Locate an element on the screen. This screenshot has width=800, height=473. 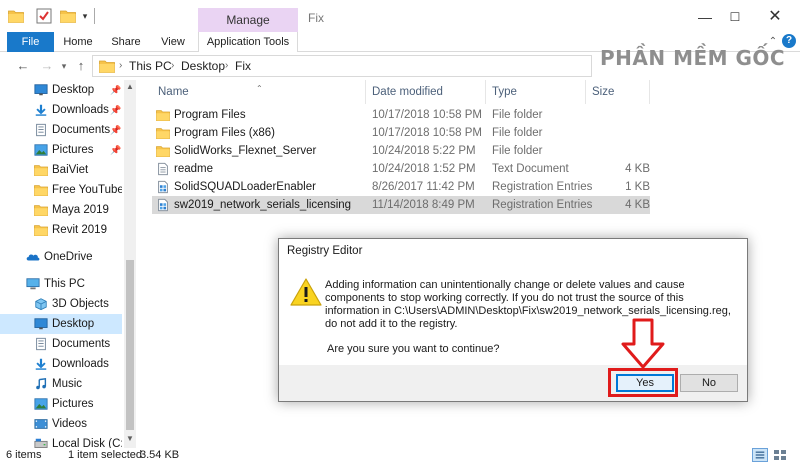
breadcrumb-this-pc: This PC is located at coordinates (150, 66).